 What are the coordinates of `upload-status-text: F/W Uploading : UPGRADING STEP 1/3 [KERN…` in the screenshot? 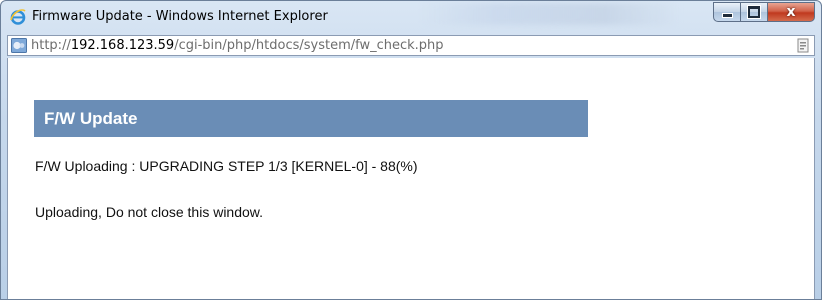 It's located at (226, 166).